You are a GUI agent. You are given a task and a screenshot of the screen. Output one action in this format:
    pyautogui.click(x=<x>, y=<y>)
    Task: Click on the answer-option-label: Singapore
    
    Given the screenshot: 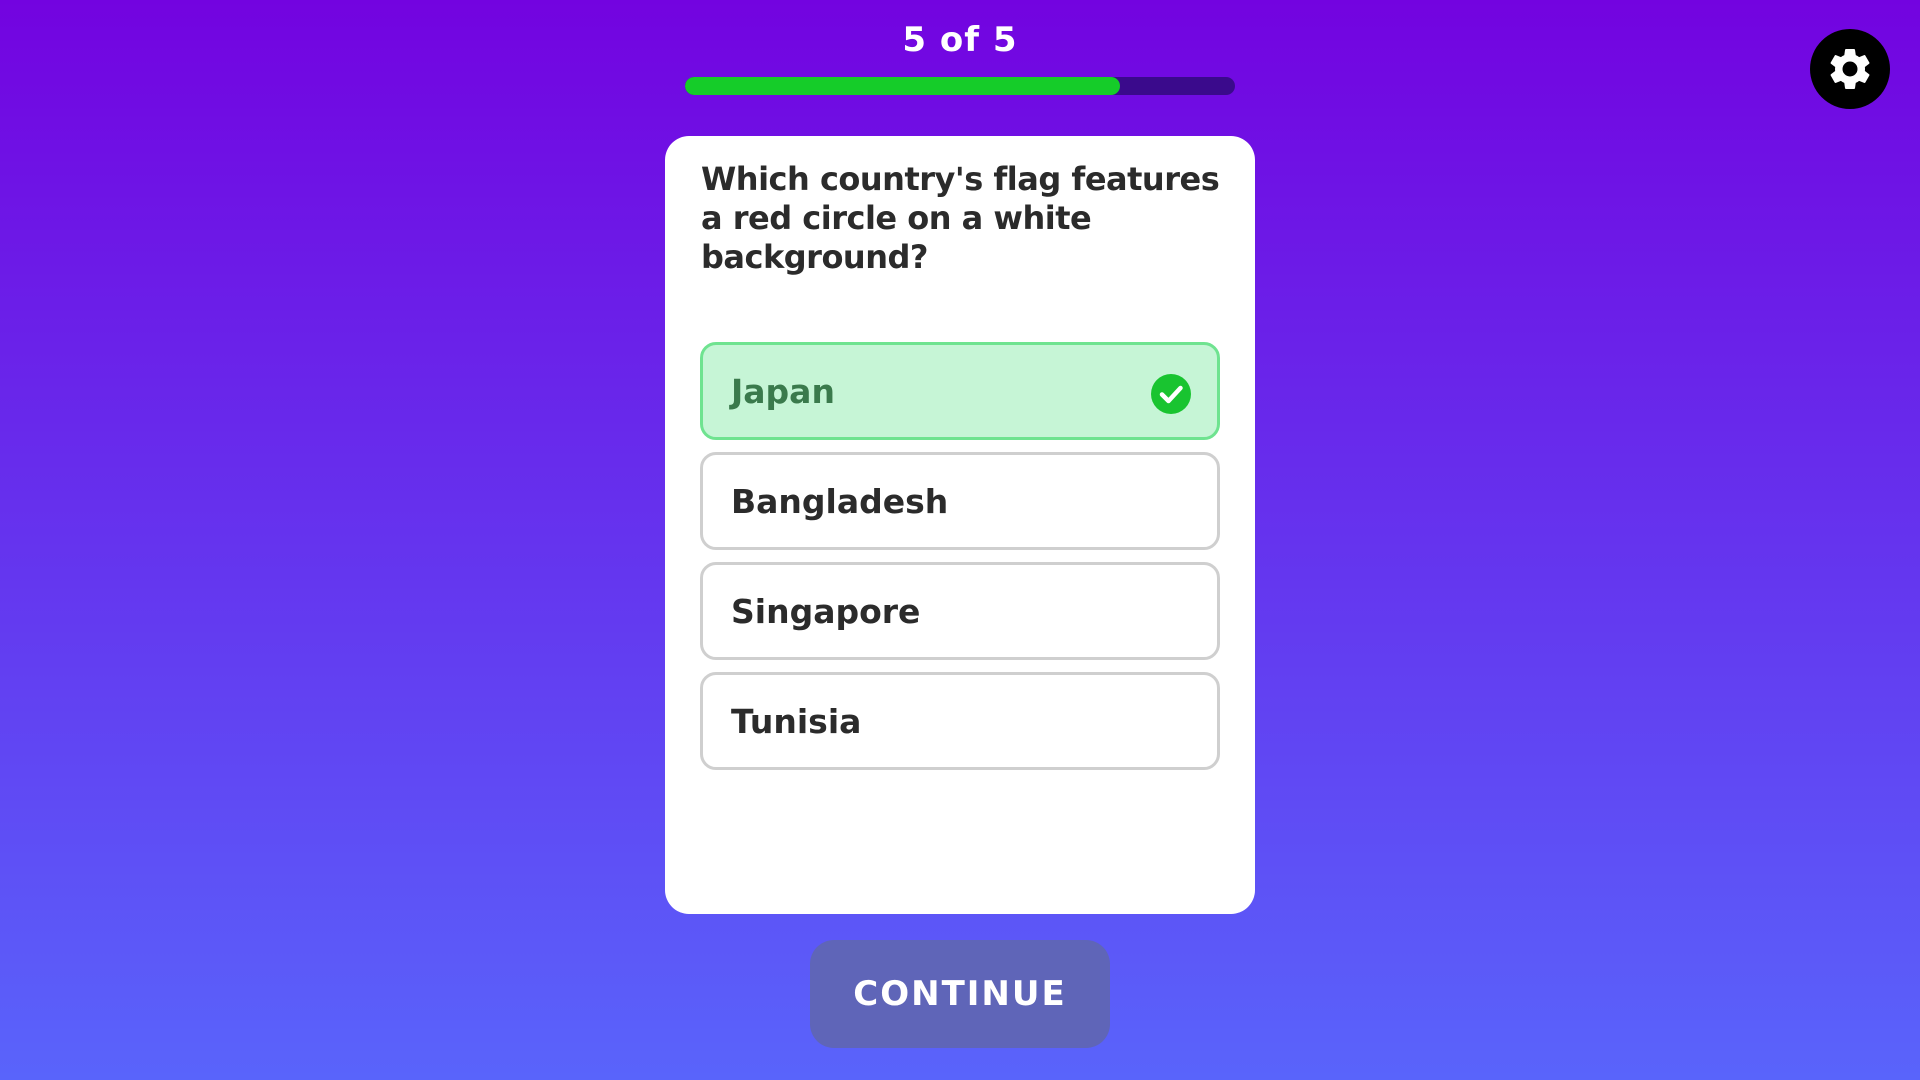 What is the action you would take?
    pyautogui.click(x=826, y=611)
    